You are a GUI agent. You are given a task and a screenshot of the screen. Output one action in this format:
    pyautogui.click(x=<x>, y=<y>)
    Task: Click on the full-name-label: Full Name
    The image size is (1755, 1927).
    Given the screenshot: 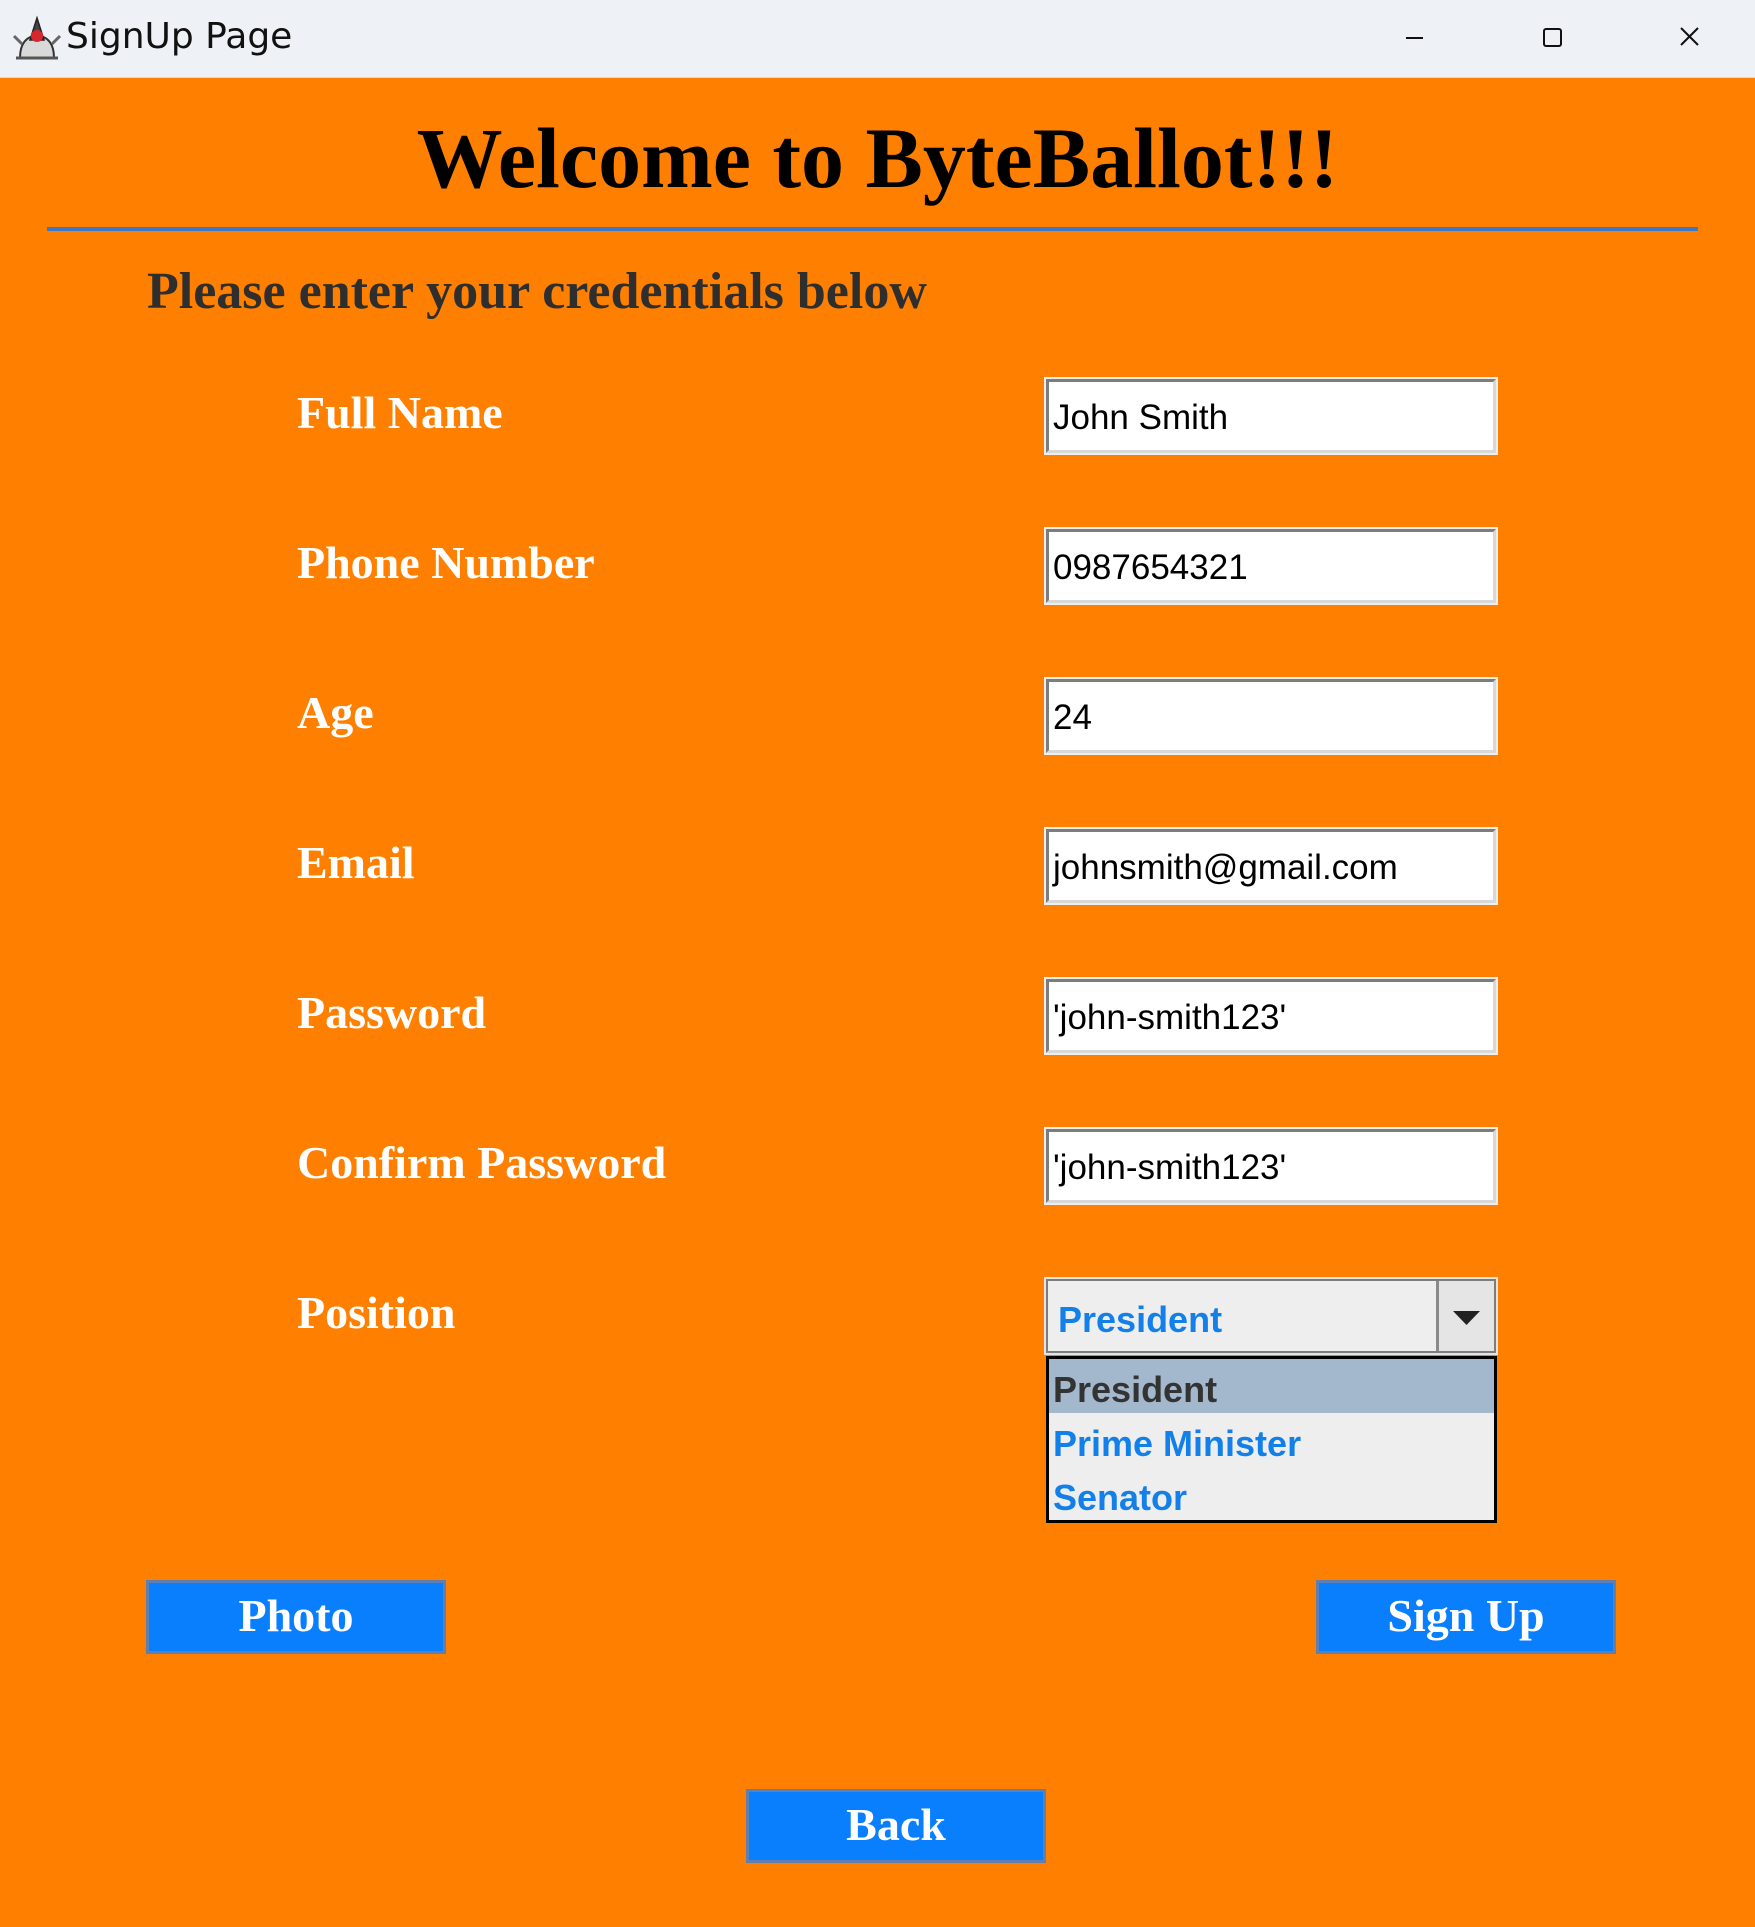 What is the action you would take?
    pyautogui.click(x=400, y=412)
    